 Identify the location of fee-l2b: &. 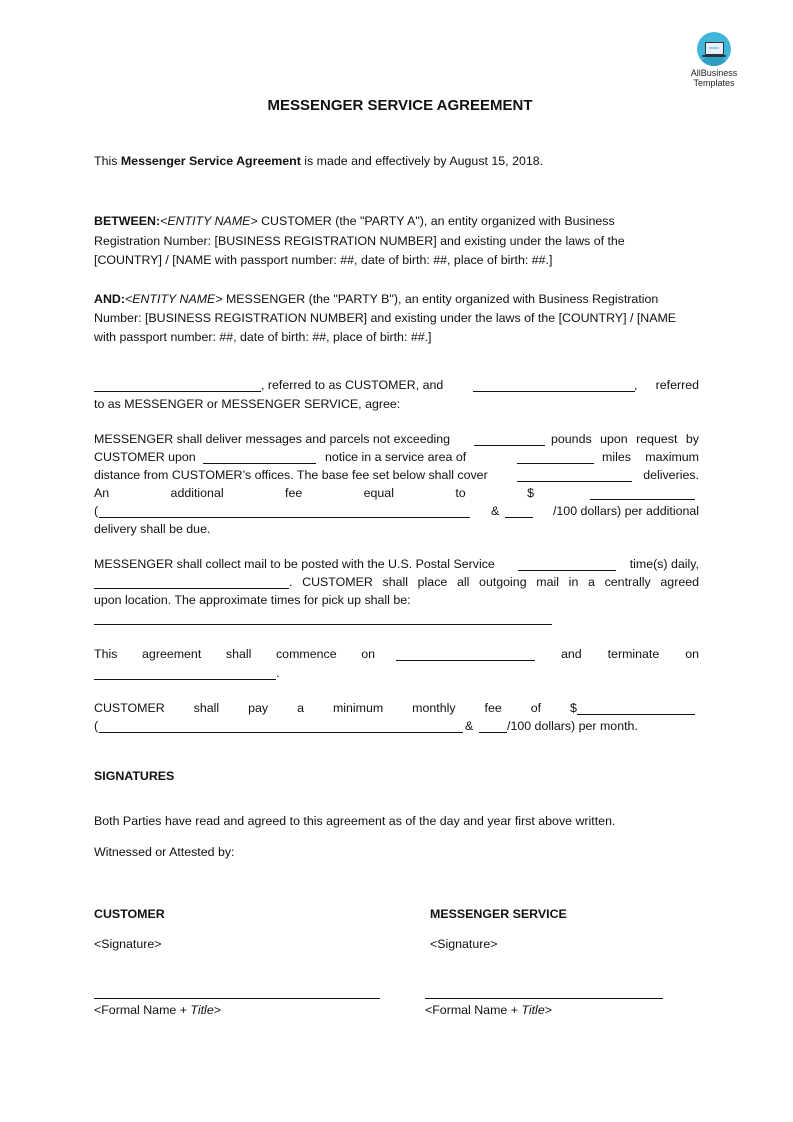
(469, 726).